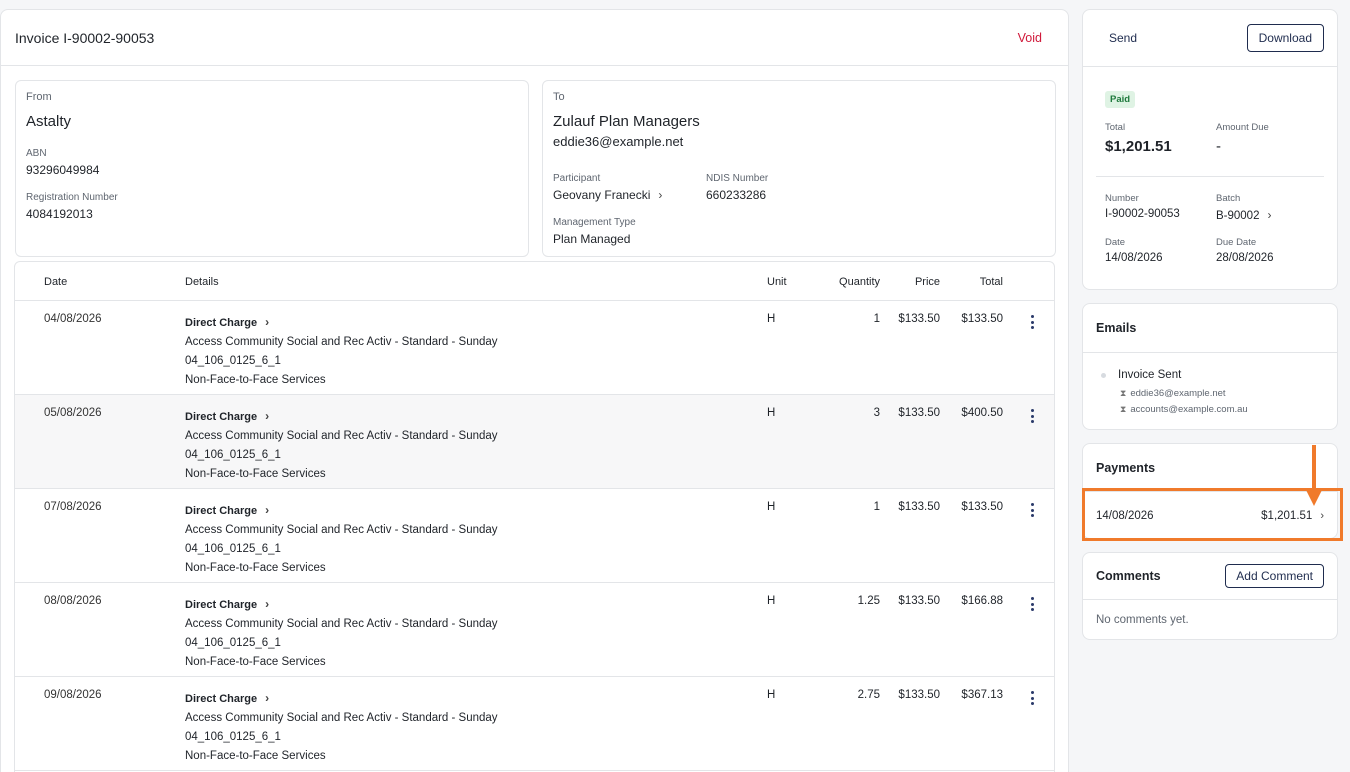 This screenshot has height=772, width=1350. What do you see at coordinates (1116, 328) in the screenshot?
I see `emails-title: Emails` at bounding box center [1116, 328].